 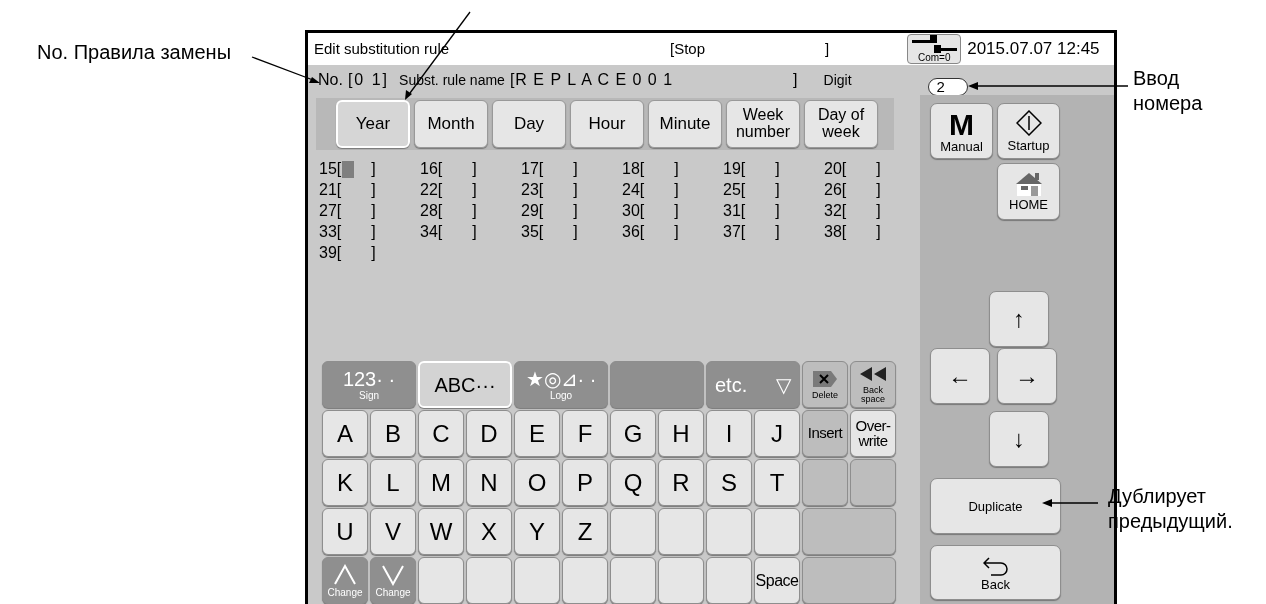 What do you see at coordinates (841, 124) in the screenshot?
I see `date-tab: Day of week` at bounding box center [841, 124].